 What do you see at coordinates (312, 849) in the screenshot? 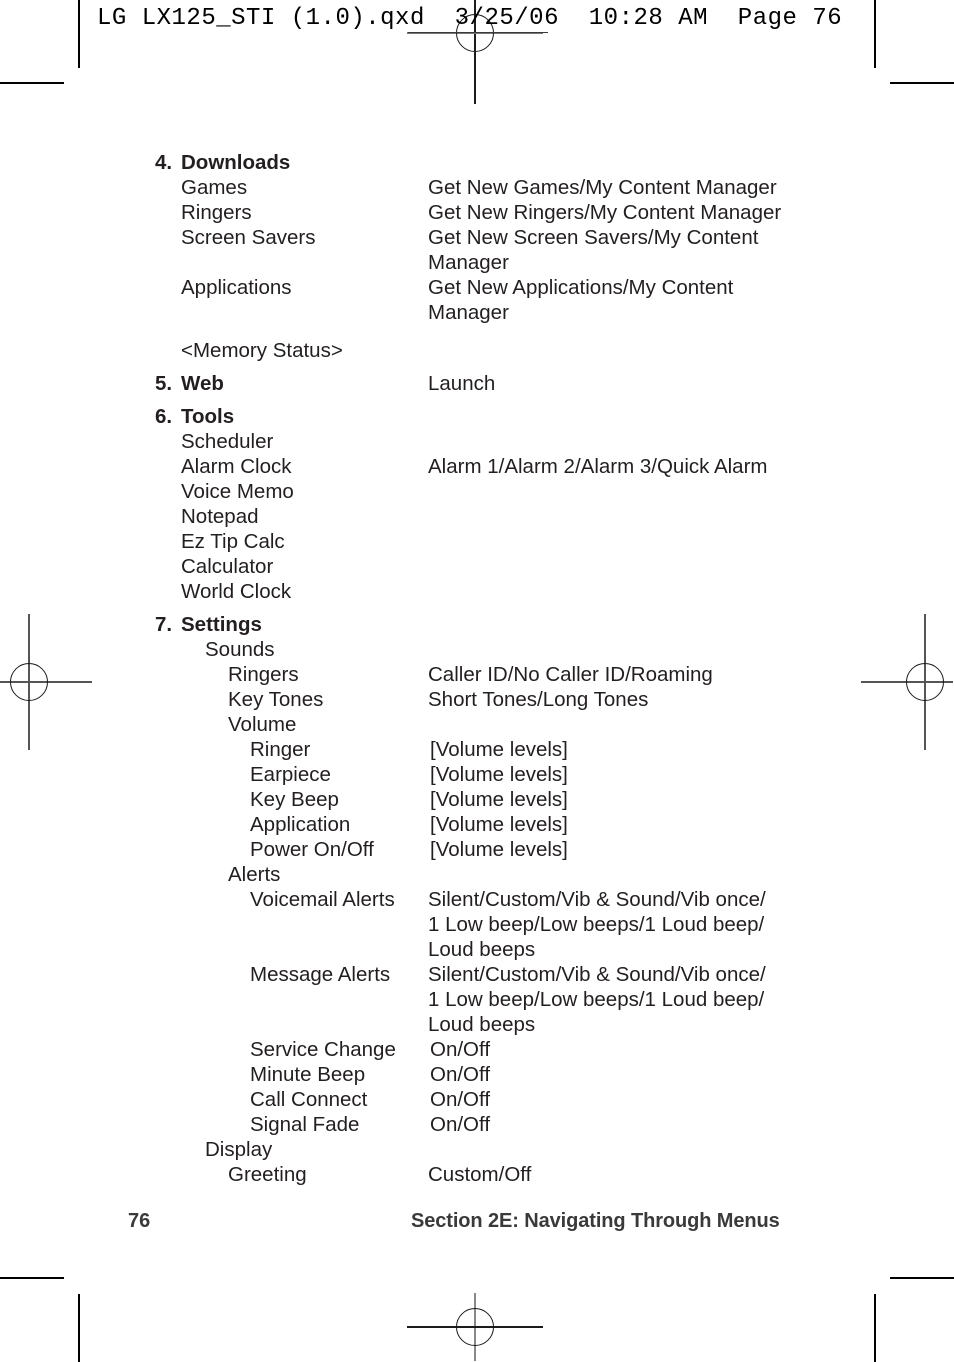
I see `menu-item-label: Power On/Off` at bounding box center [312, 849].